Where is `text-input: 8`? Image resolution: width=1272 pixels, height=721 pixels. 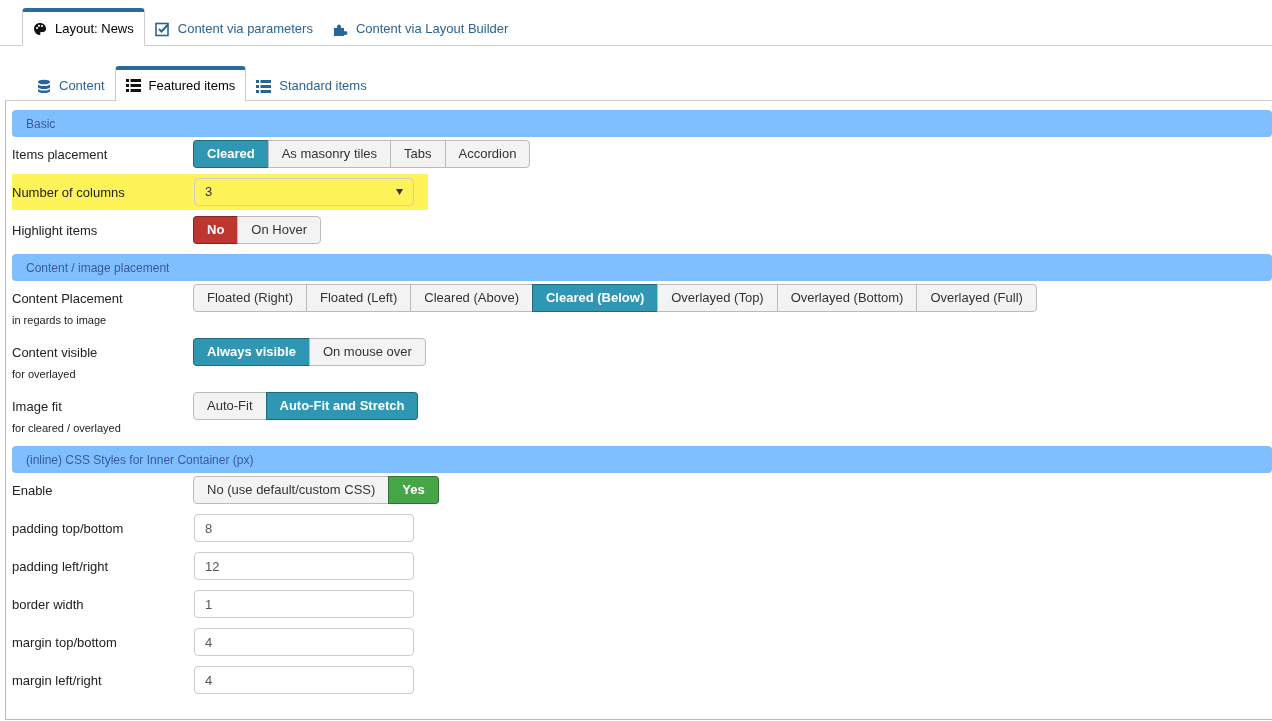 text-input: 8 is located at coordinates (304, 528).